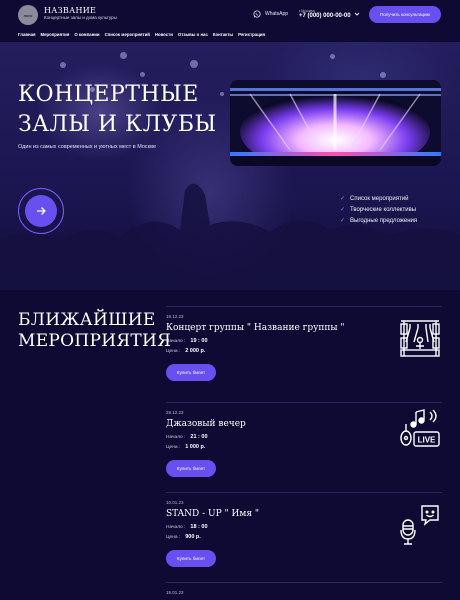 Image resolution: width=460 pixels, height=600 pixels. Describe the element at coordinates (335, 123) in the screenshot. I see `concert-stage-image` at that location.